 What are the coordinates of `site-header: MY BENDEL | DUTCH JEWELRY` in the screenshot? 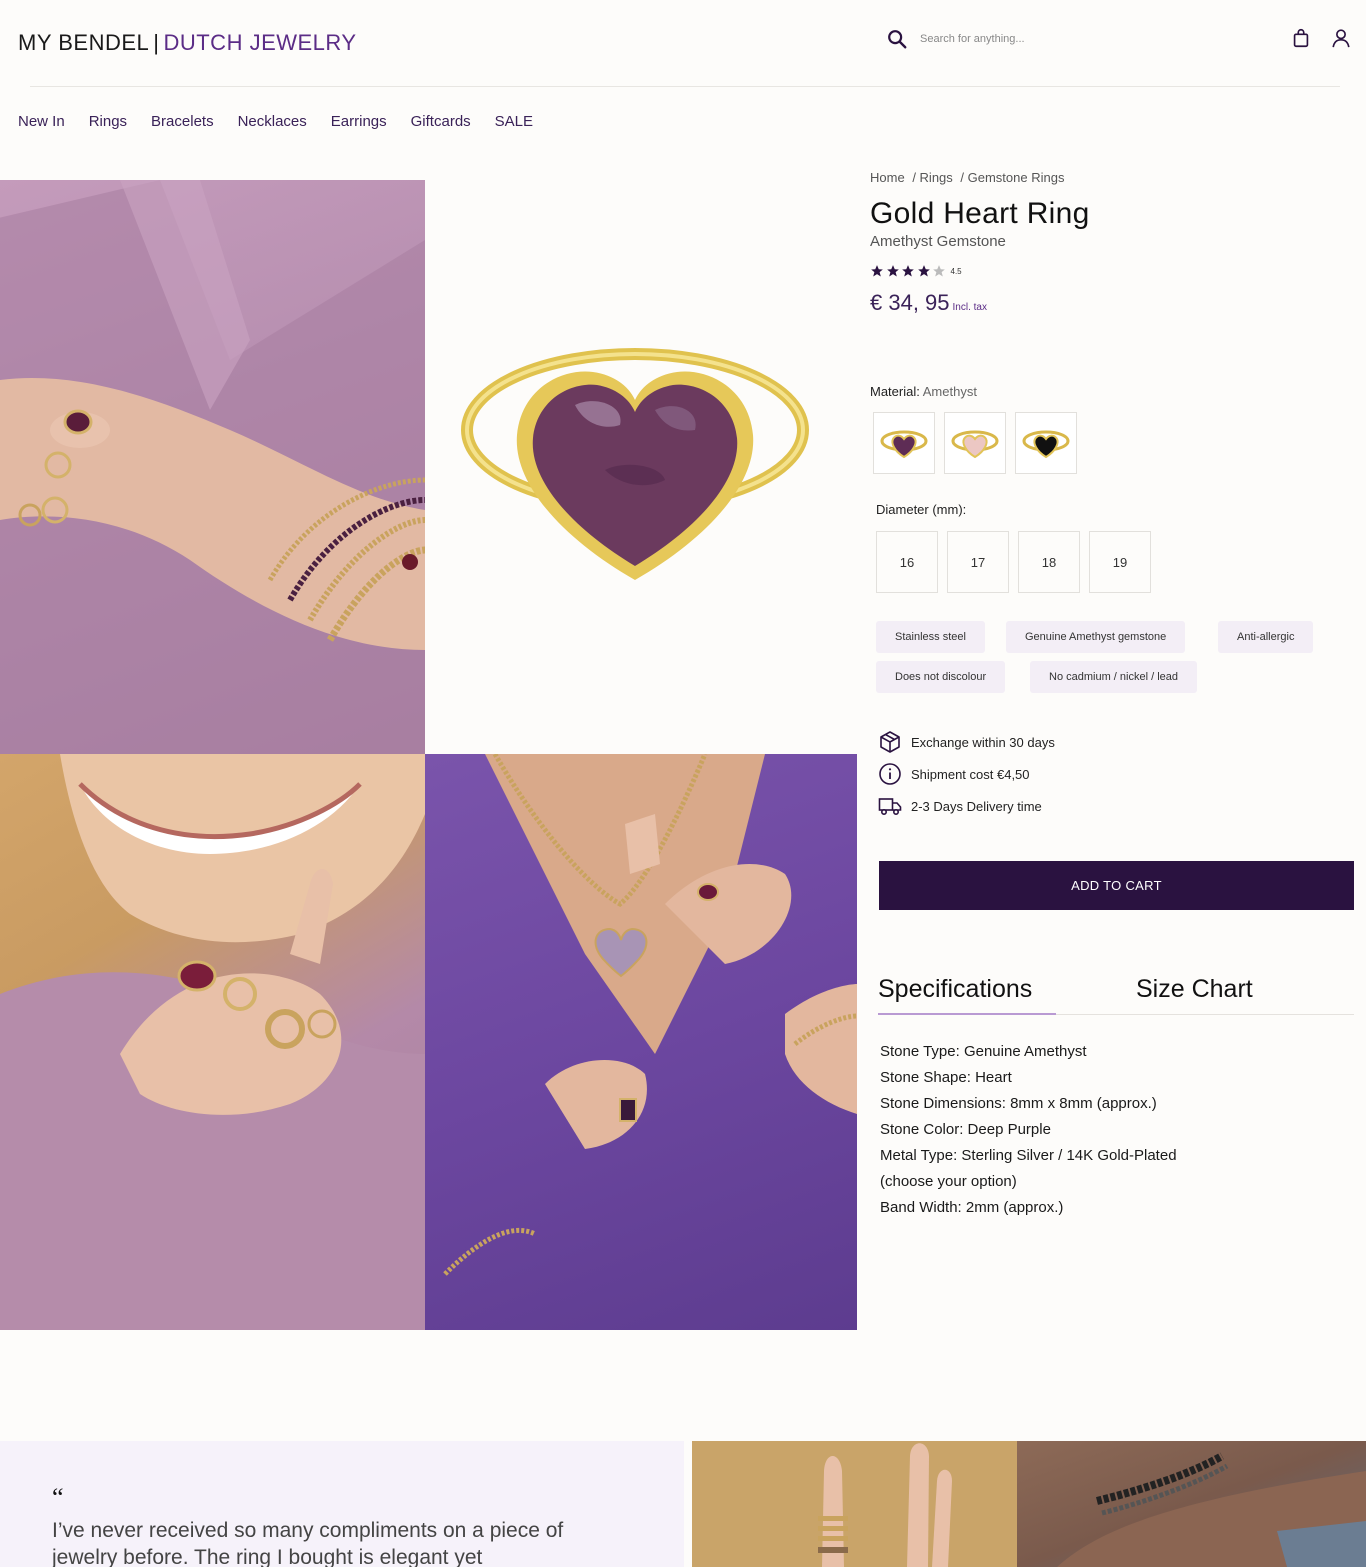 It's located at (683, 43).